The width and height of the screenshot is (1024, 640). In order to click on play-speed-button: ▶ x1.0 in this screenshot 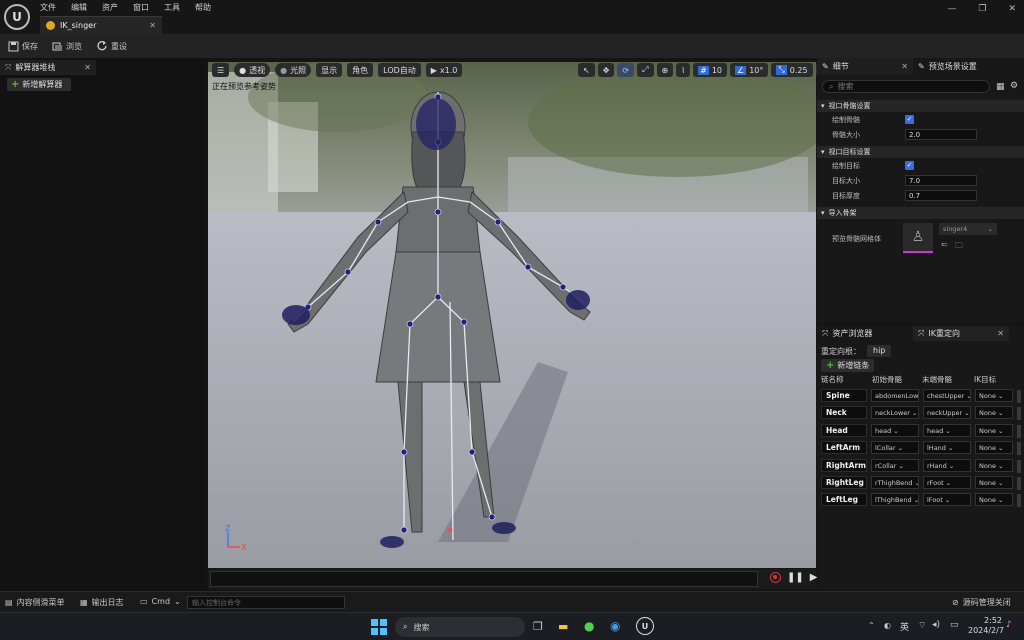, I will do `click(444, 70)`.